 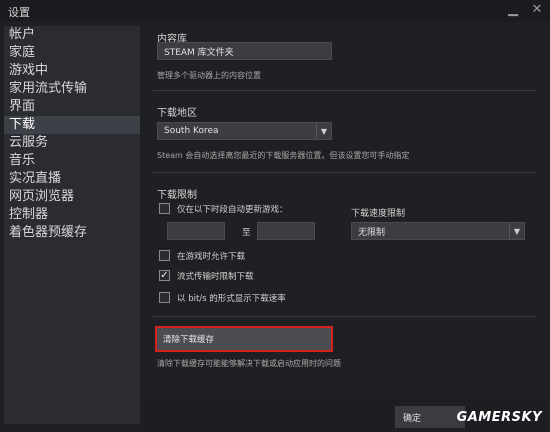 I want to click on throttle-streaming-checkbox: ✓, so click(x=164, y=275).